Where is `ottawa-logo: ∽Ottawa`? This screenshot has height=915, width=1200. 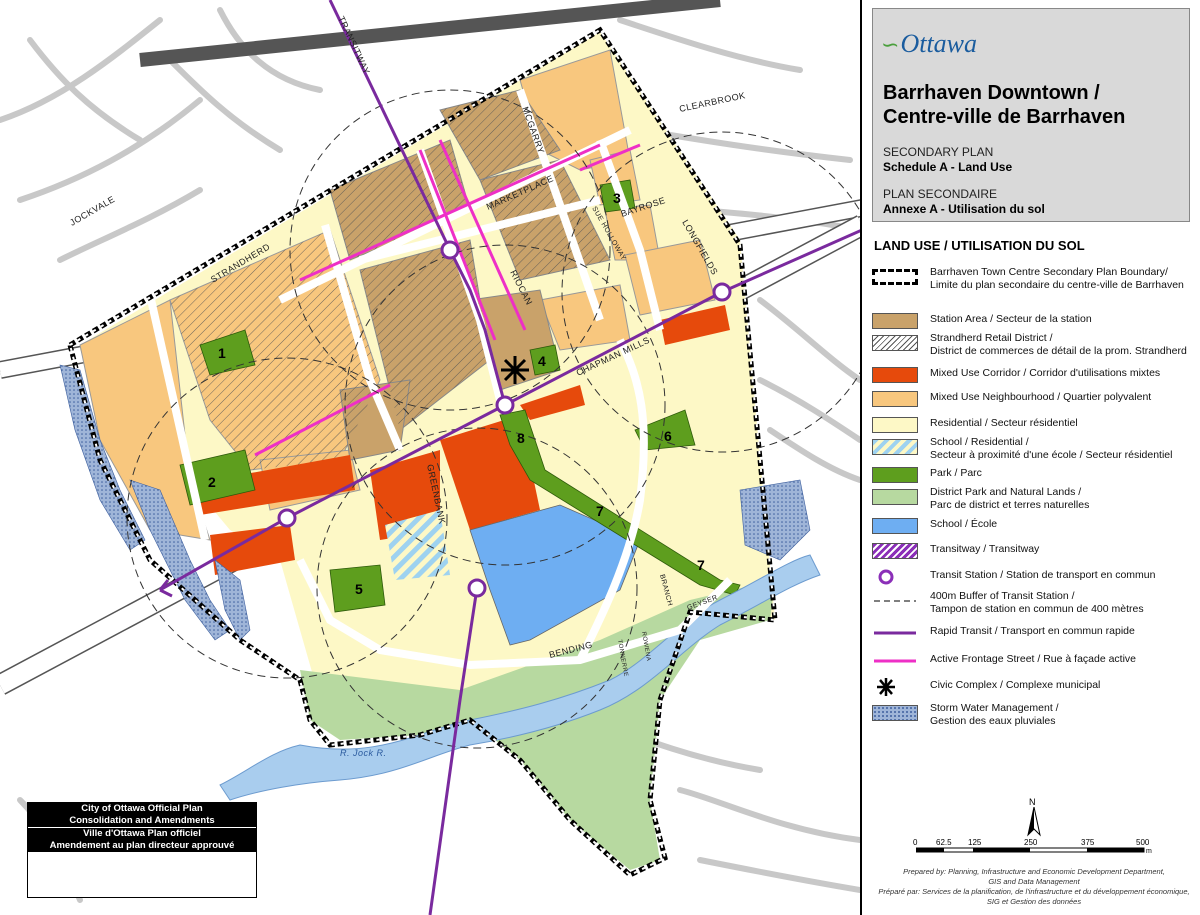
ottawa-logo: ∽Ottawa is located at coordinates (929, 44).